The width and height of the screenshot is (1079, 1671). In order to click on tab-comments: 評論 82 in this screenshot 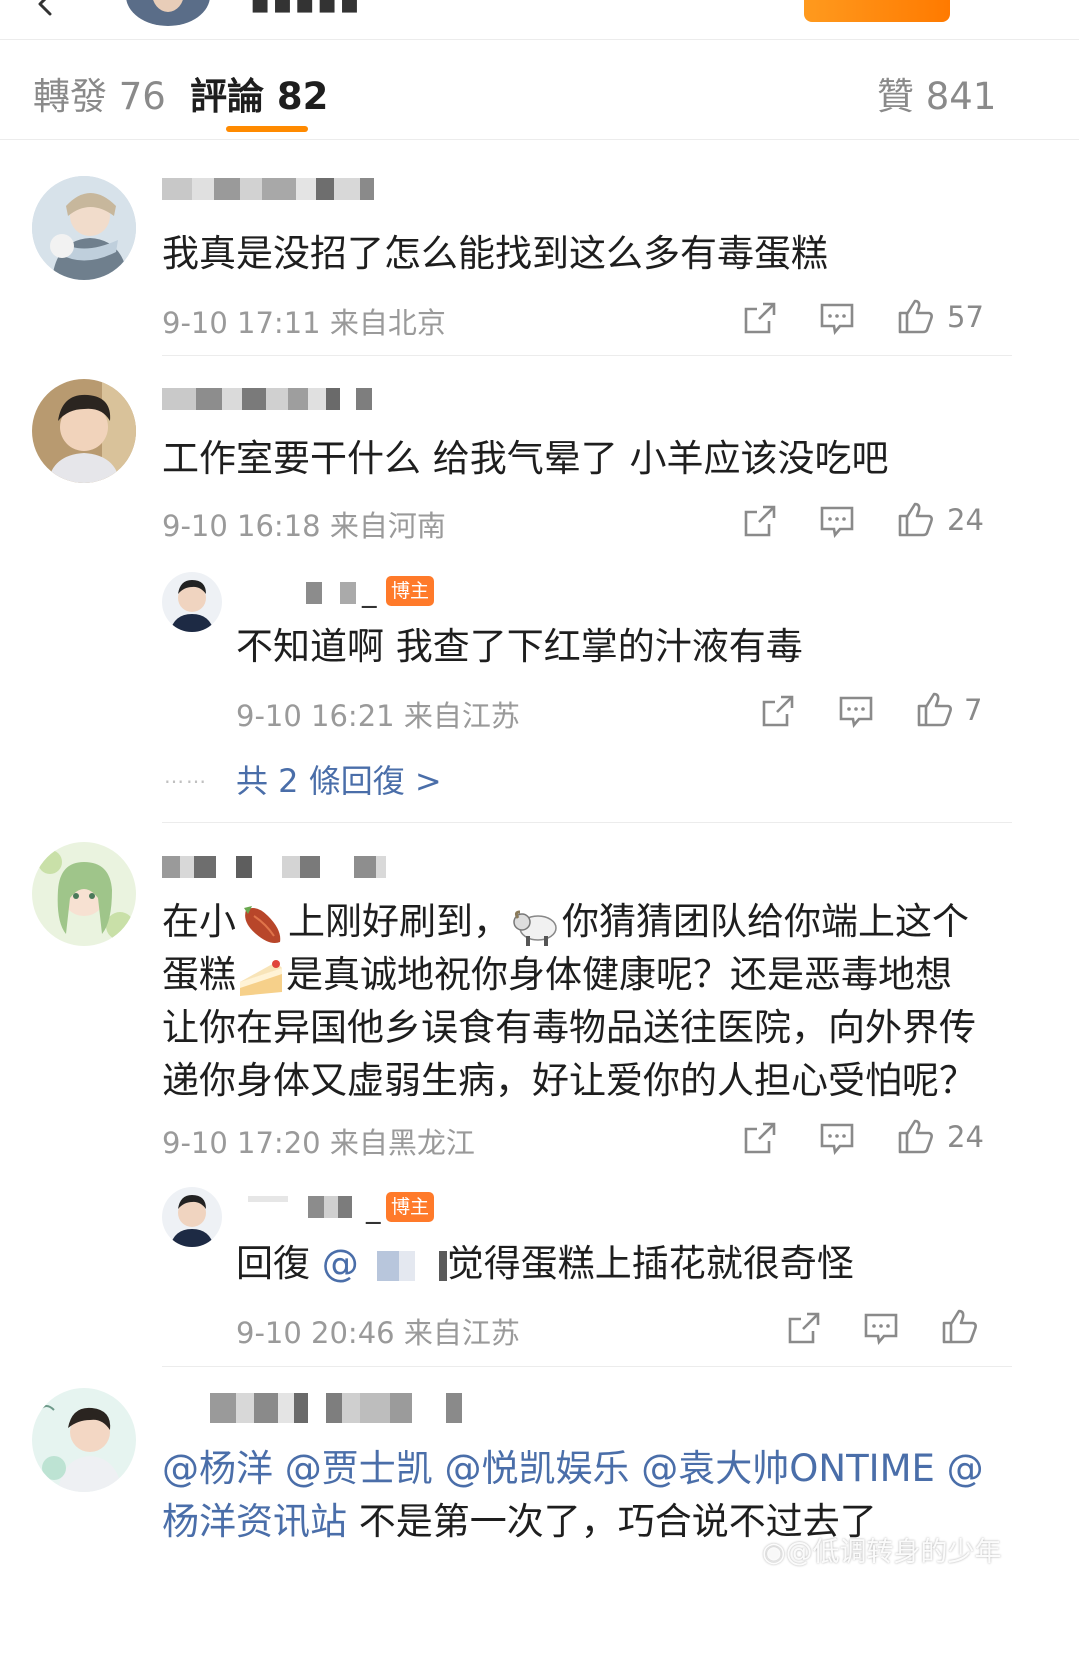, I will do `click(259, 93)`.